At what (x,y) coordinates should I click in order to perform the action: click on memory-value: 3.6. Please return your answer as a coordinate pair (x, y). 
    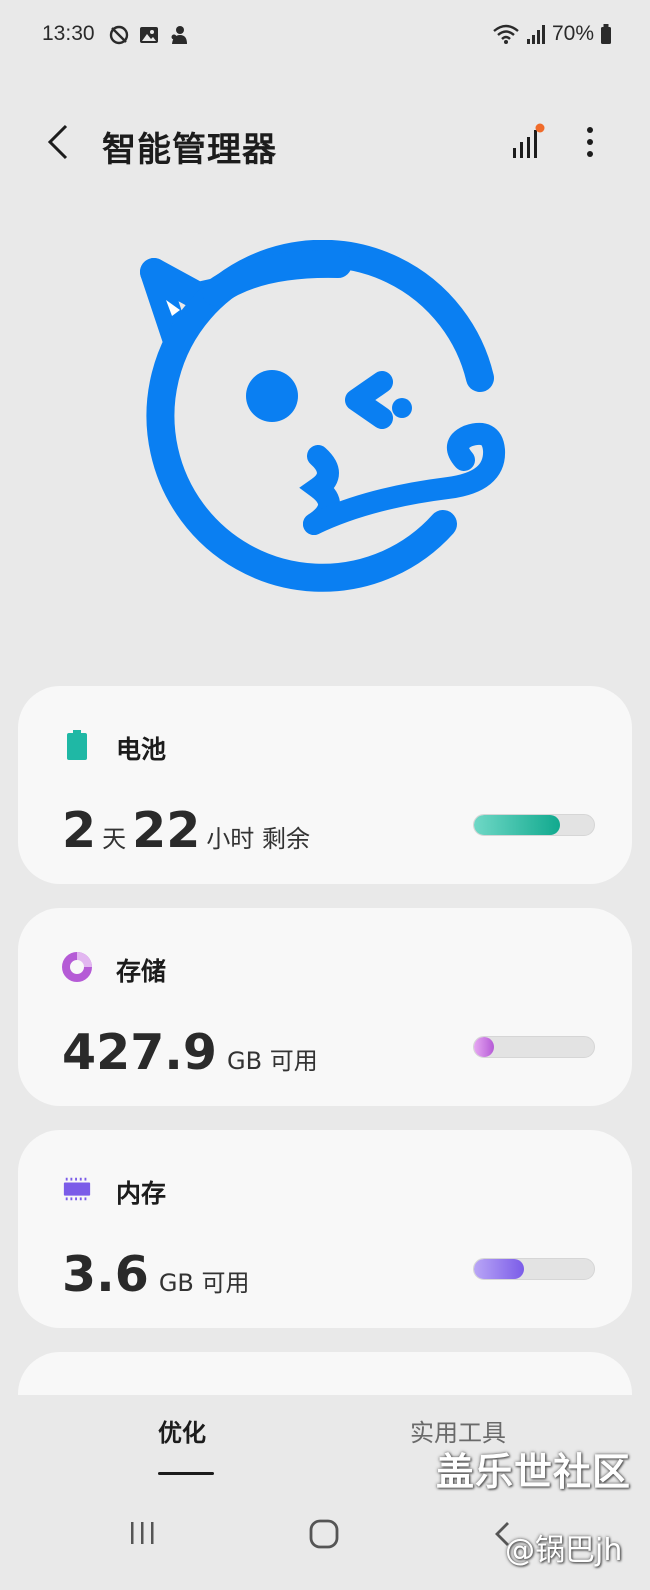
    Looking at the image, I should click on (105, 1274).